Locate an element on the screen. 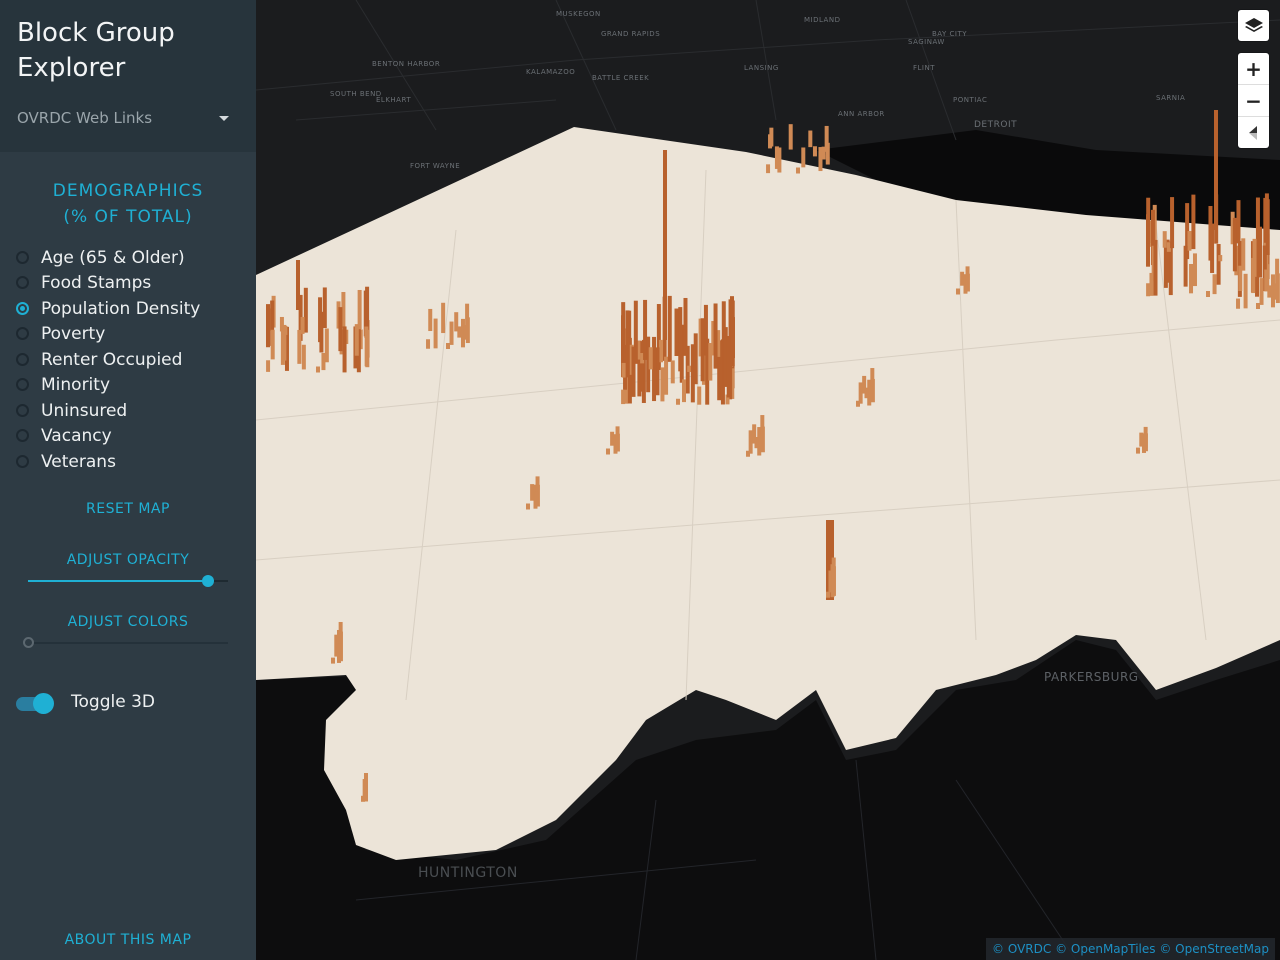 The height and width of the screenshot is (960, 1280). radio-minority: Minority is located at coordinates (131, 386).